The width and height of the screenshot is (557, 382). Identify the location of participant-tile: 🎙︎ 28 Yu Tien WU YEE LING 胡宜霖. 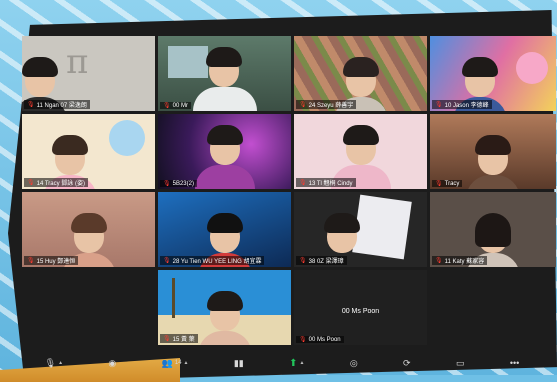
(224, 229).